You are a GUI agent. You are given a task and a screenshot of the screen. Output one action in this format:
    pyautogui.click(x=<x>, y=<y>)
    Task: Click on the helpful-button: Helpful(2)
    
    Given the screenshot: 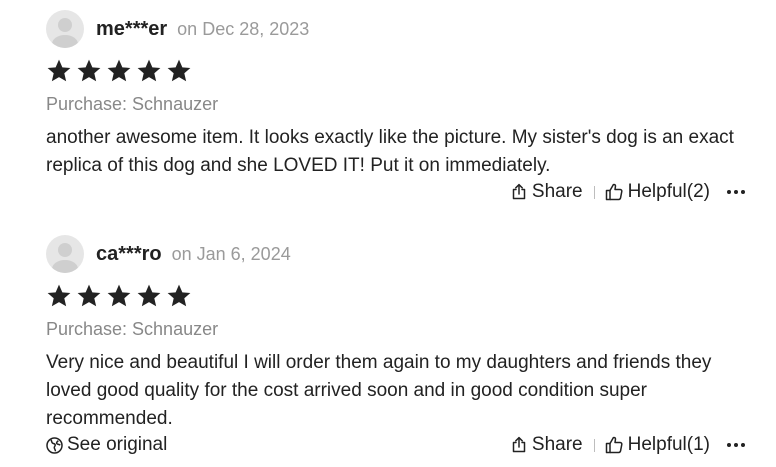 What is the action you would take?
    pyautogui.click(x=657, y=192)
    